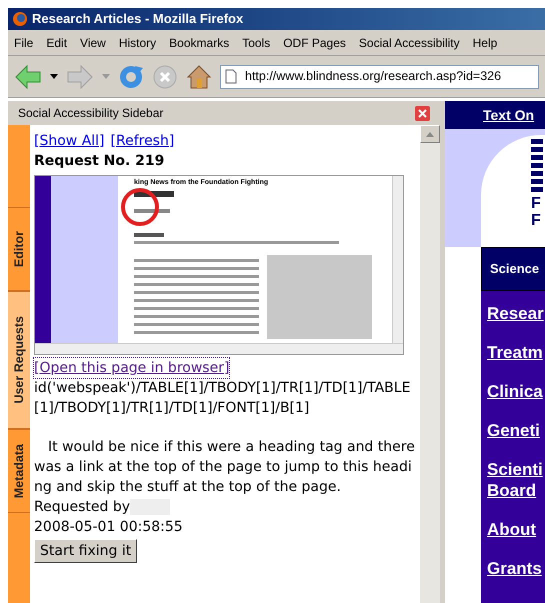 This screenshot has width=545, height=603. I want to click on nav-link: Treatm, so click(516, 352).